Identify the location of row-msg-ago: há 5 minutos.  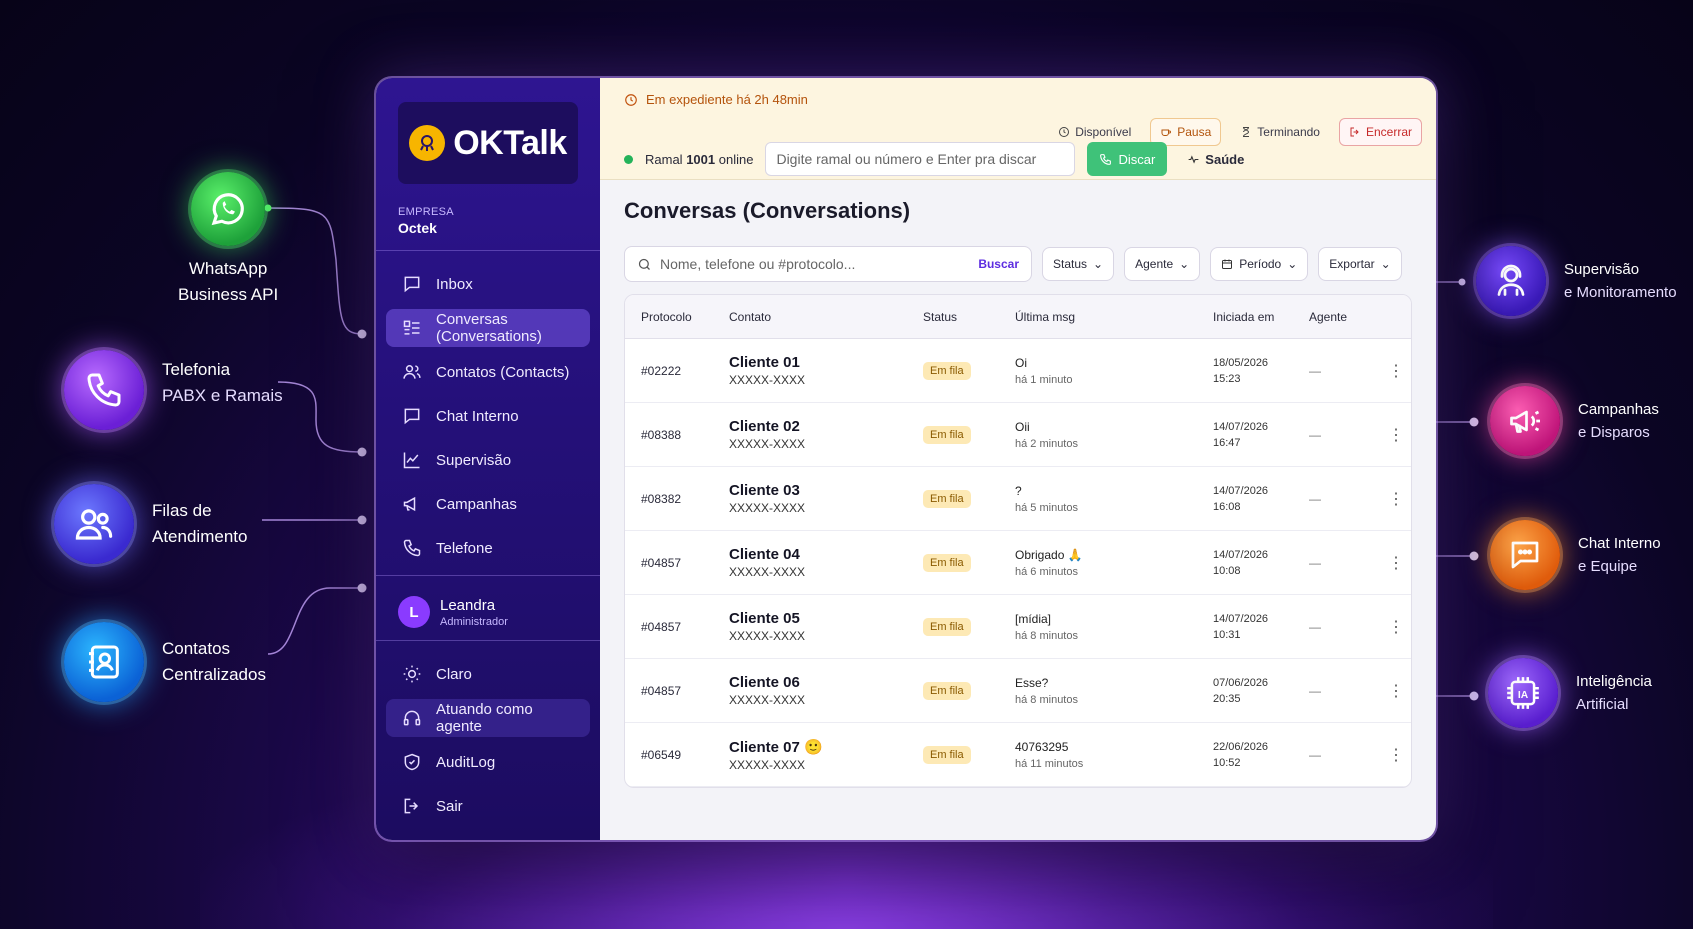
(1046, 507).